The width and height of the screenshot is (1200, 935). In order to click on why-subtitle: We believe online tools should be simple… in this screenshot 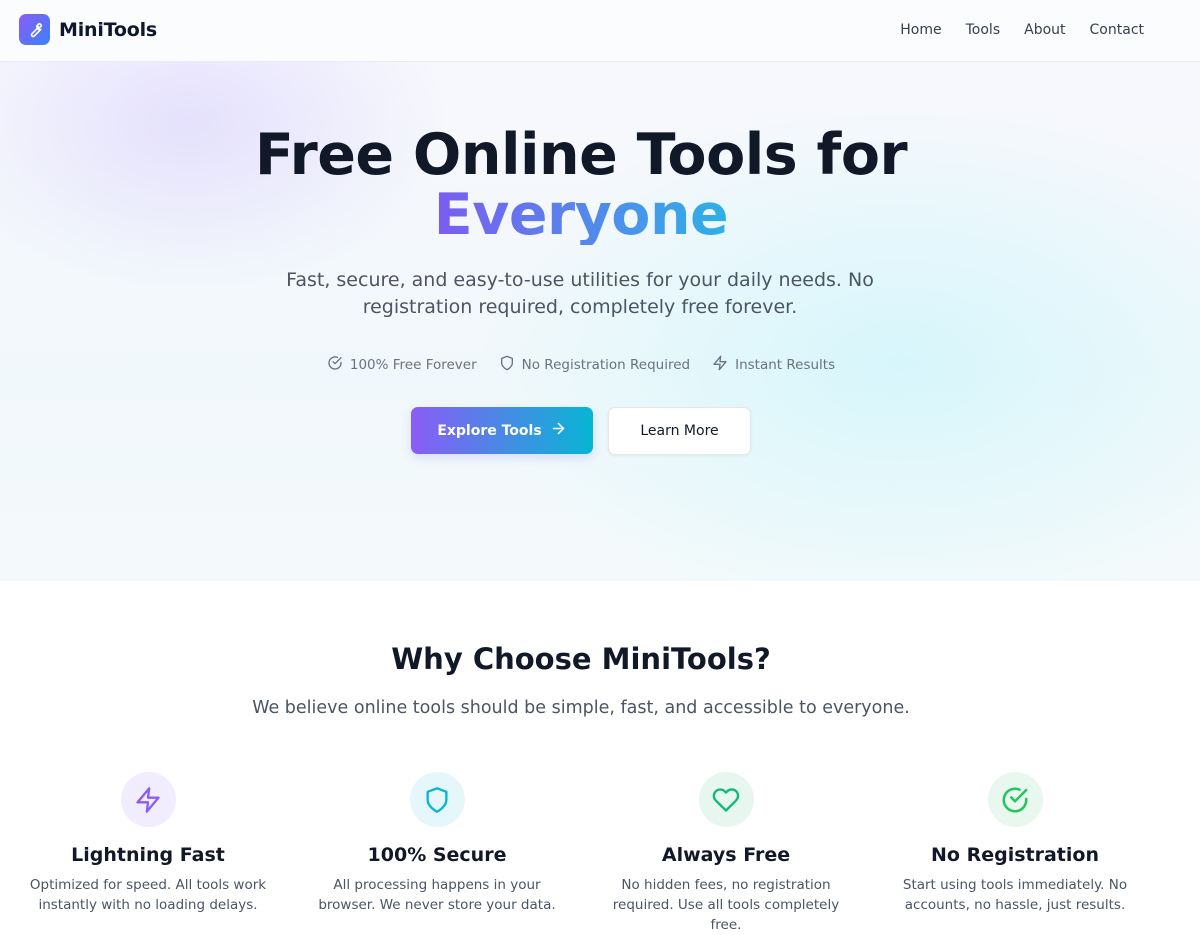, I will do `click(581, 708)`.